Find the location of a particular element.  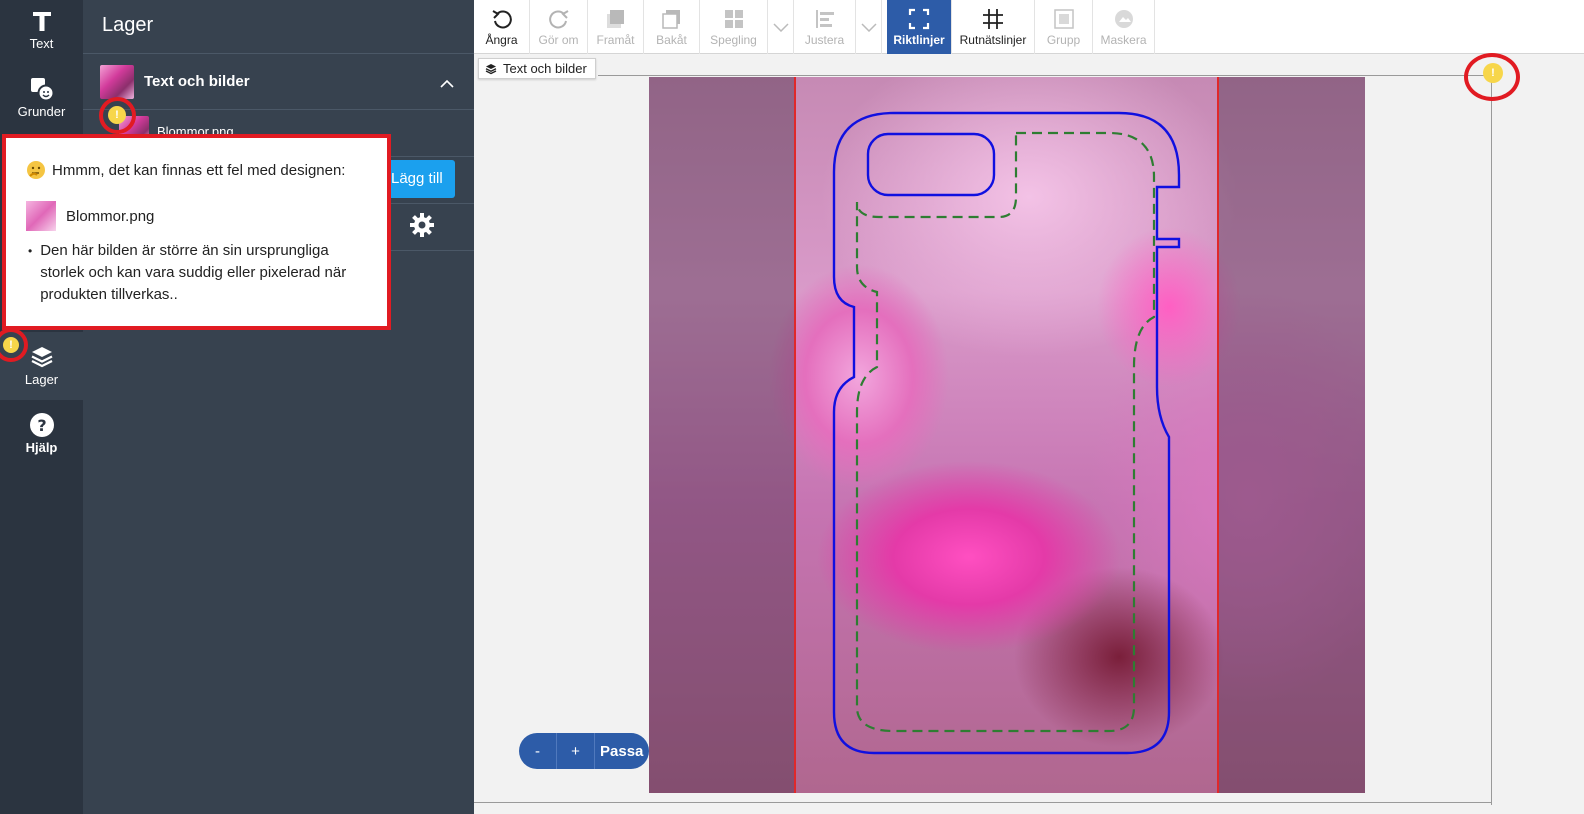

chevron-up-icon is located at coordinates (447, 84).